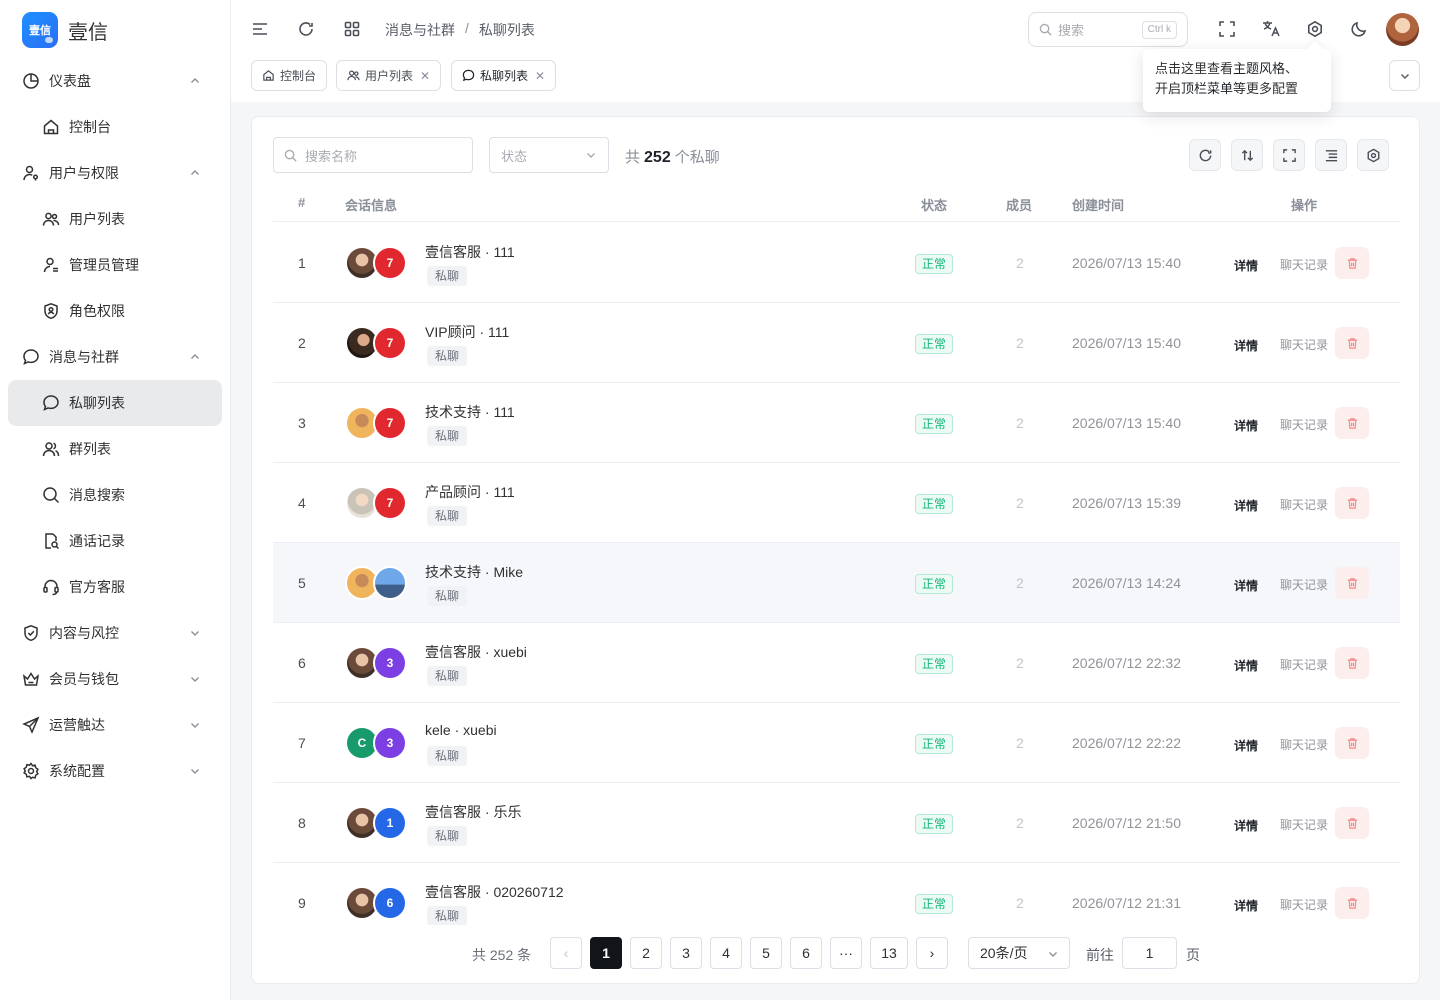  I want to click on name-search-input: 搜索名称, so click(373, 155).